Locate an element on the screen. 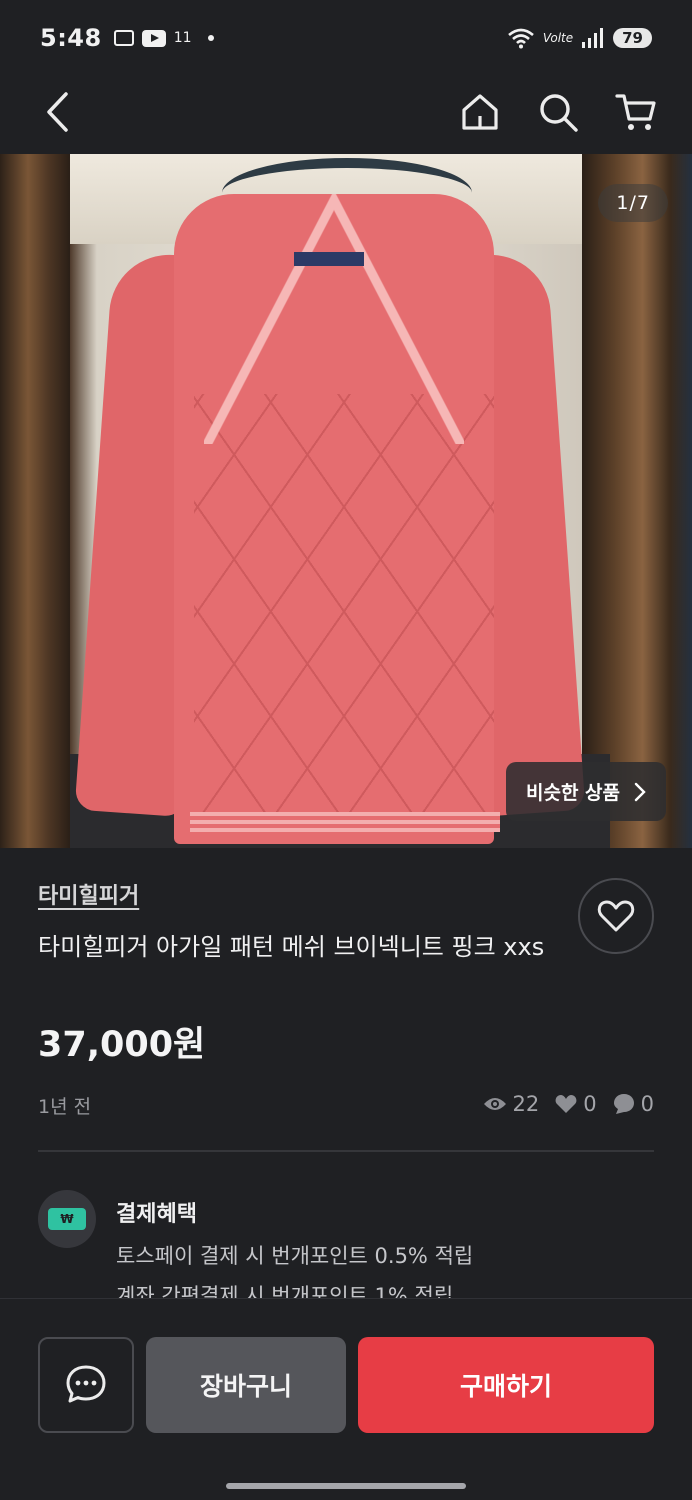 Image resolution: width=692 pixels, height=1500 pixels. wifi-icon is located at coordinates (521, 38).